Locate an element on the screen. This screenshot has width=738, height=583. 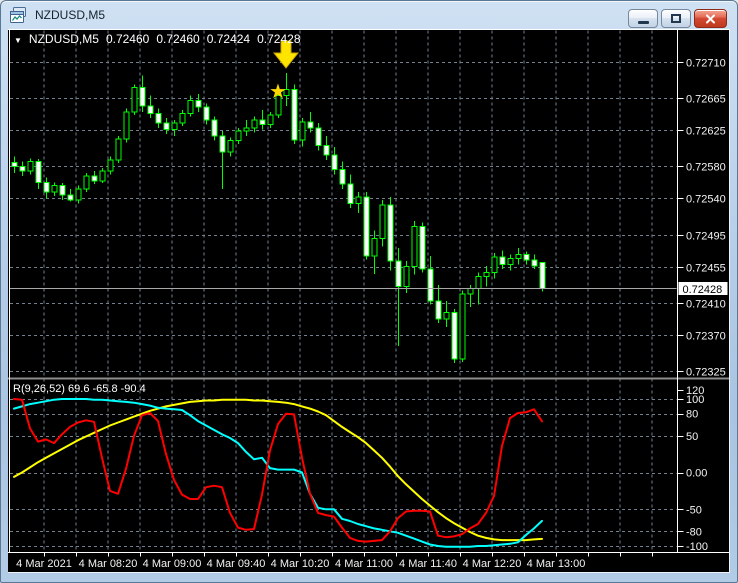
svg-text: 4 Mar 13:00 is located at coordinates (556, 564).